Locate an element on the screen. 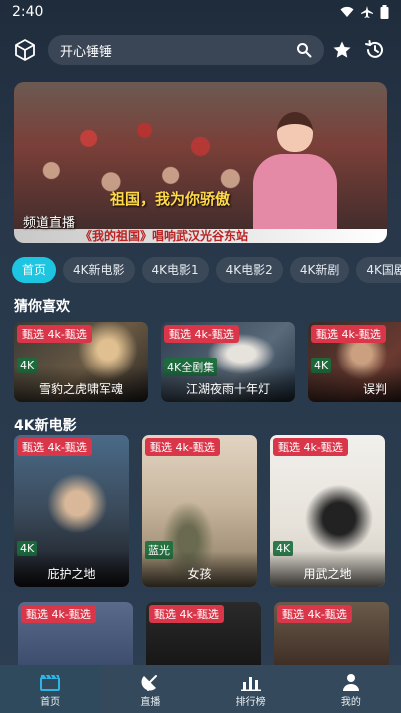  nav-ranking: 排行榜 is located at coordinates (251, 689).